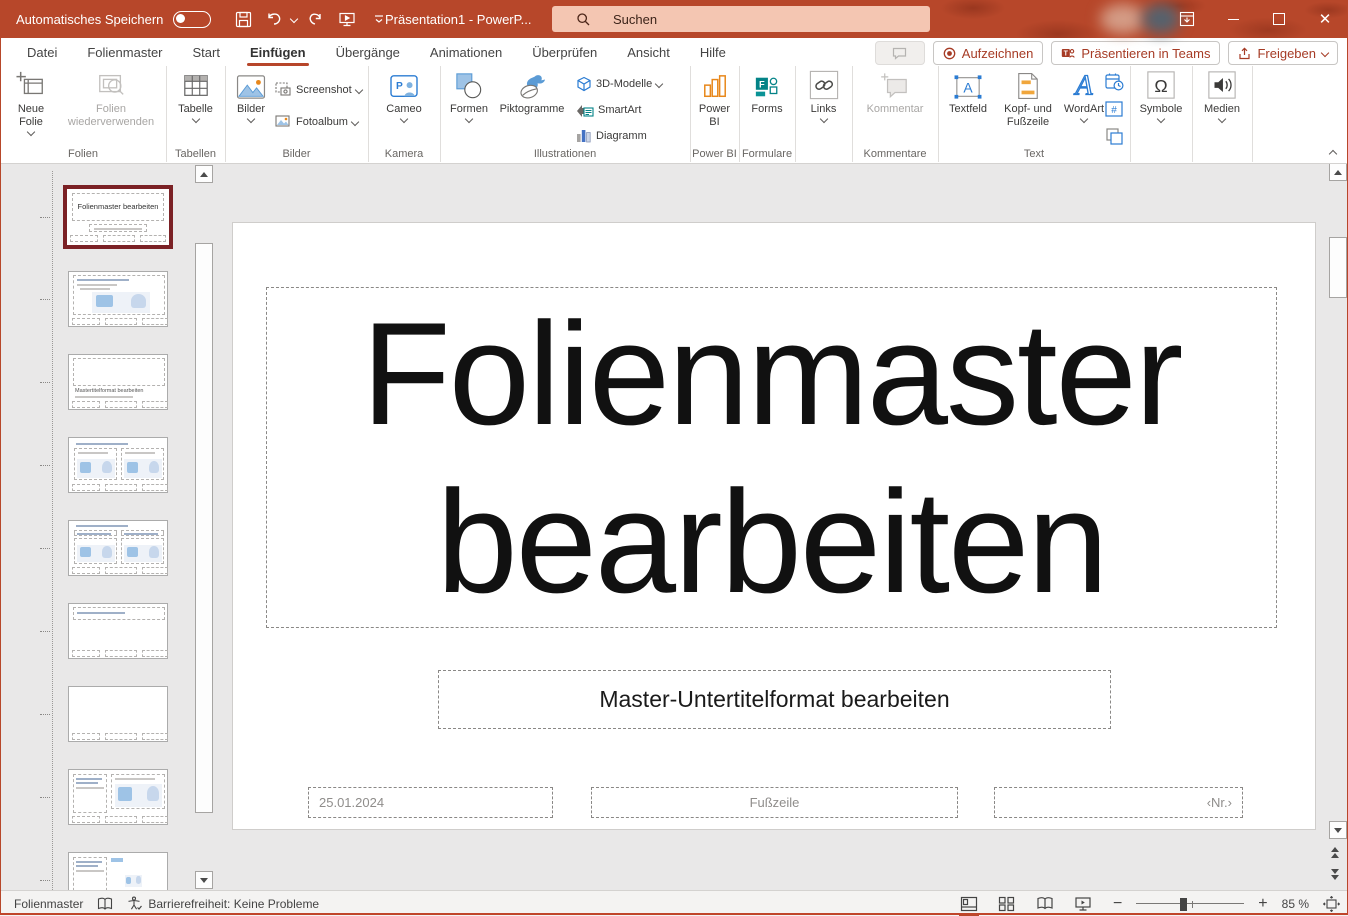 The width and height of the screenshot is (1348, 916). I want to click on screenshot-button: Screenshot, so click(319, 89).